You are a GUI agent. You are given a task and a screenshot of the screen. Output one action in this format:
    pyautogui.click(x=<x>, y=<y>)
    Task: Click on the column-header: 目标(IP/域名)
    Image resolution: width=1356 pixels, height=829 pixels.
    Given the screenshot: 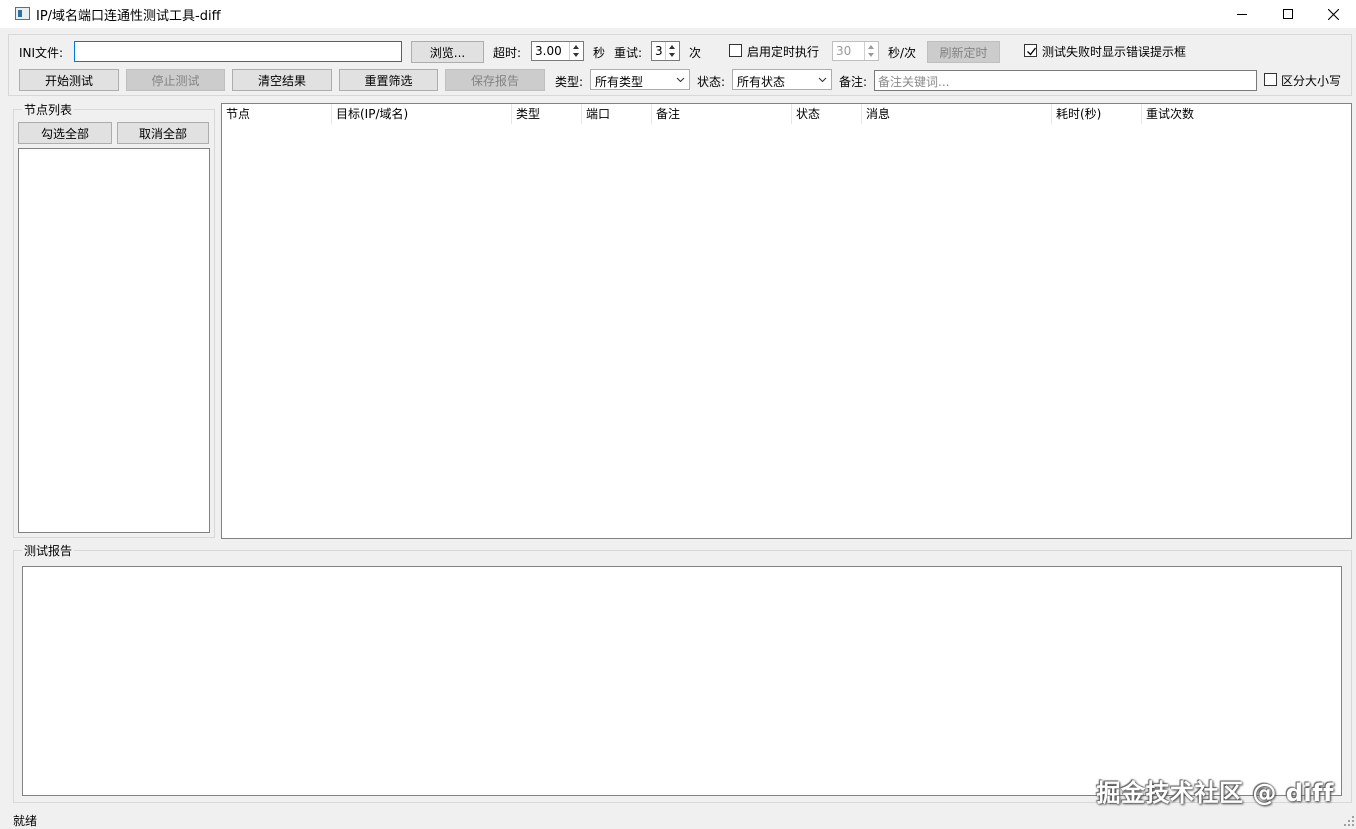 What is the action you would take?
    pyautogui.click(x=422, y=114)
    